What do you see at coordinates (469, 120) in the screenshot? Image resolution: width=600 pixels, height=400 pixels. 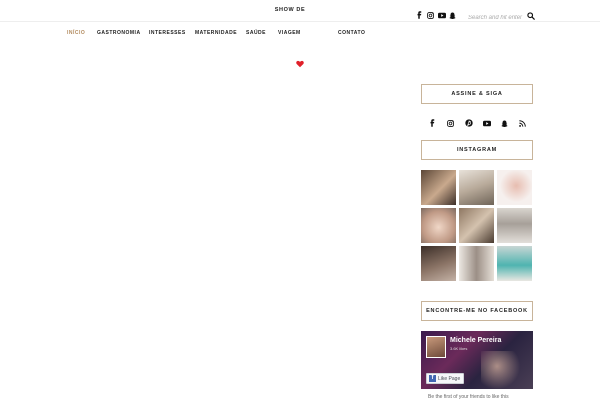 I see `pinterest-icon` at bounding box center [469, 120].